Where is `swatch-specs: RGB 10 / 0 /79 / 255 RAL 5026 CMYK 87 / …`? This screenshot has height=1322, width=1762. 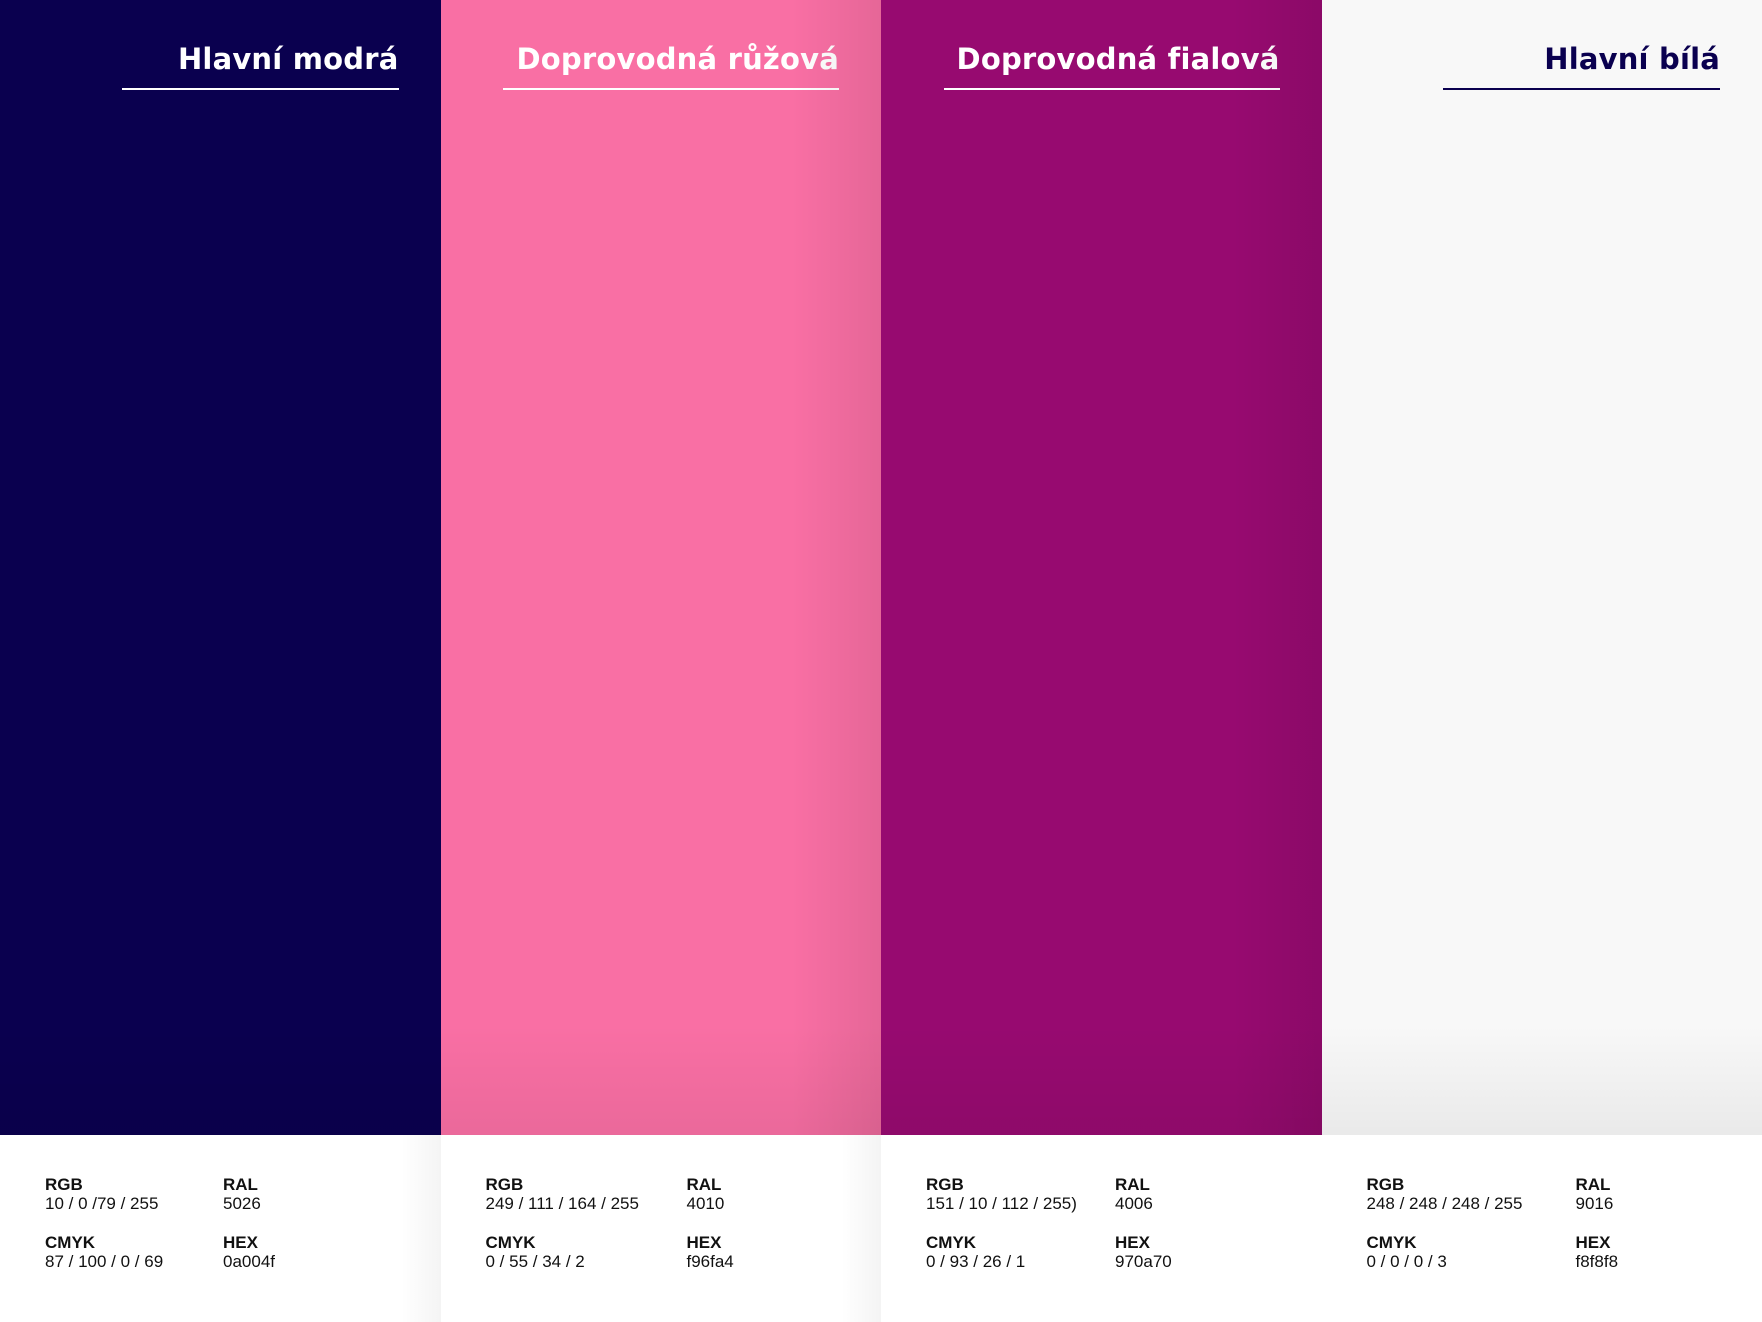
swatch-specs: RGB 10 / 0 /79 / 255 RAL 5026 CMYK 87 / … is located at coordinates (220, 1228).